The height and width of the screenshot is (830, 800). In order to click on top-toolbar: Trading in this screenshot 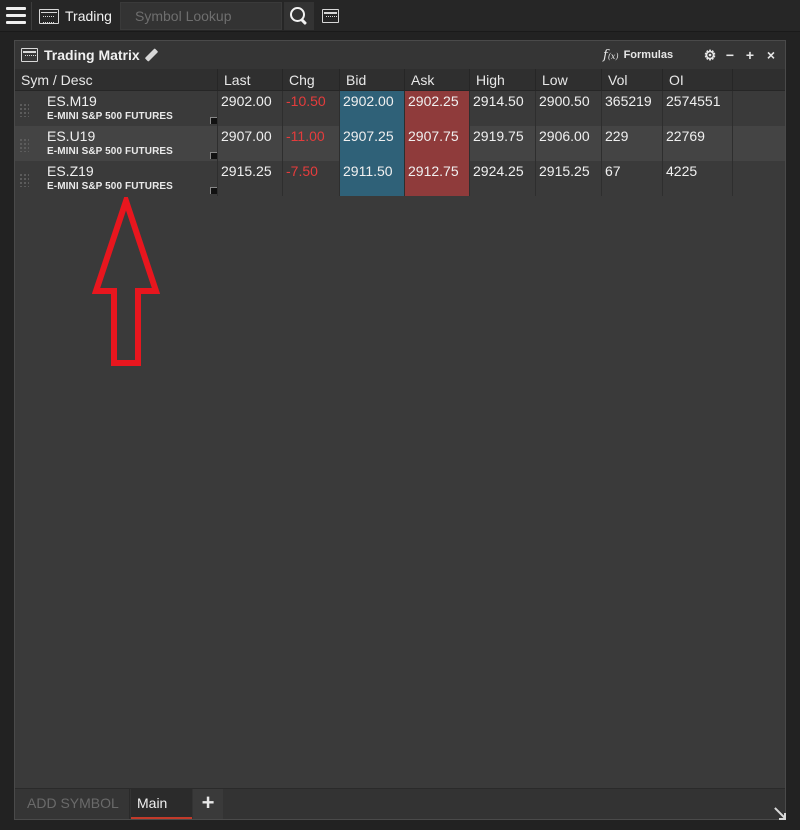, I will do `click(400, 16)`.